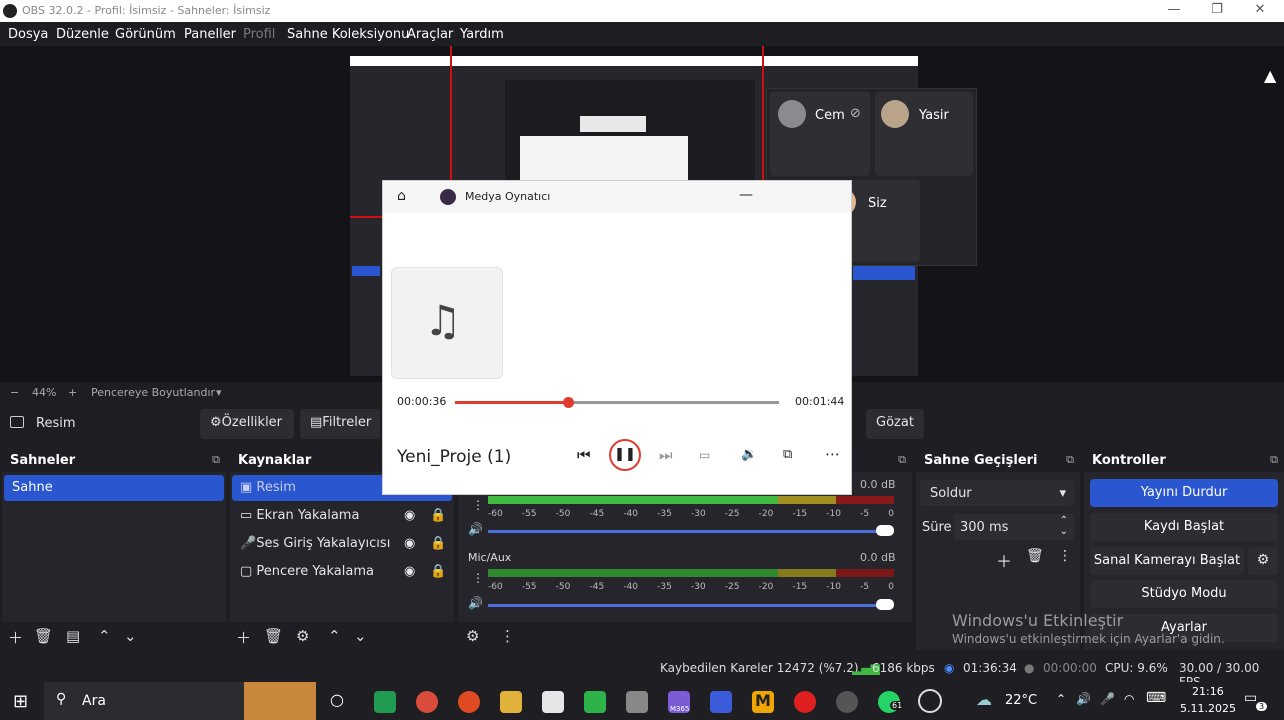 This screenshot has width=1284, height=720. What do you see at coordinates (679, 702) in the screenshot?
I see `microsoft-365-icon: M365` at bounding box center [679, 702].